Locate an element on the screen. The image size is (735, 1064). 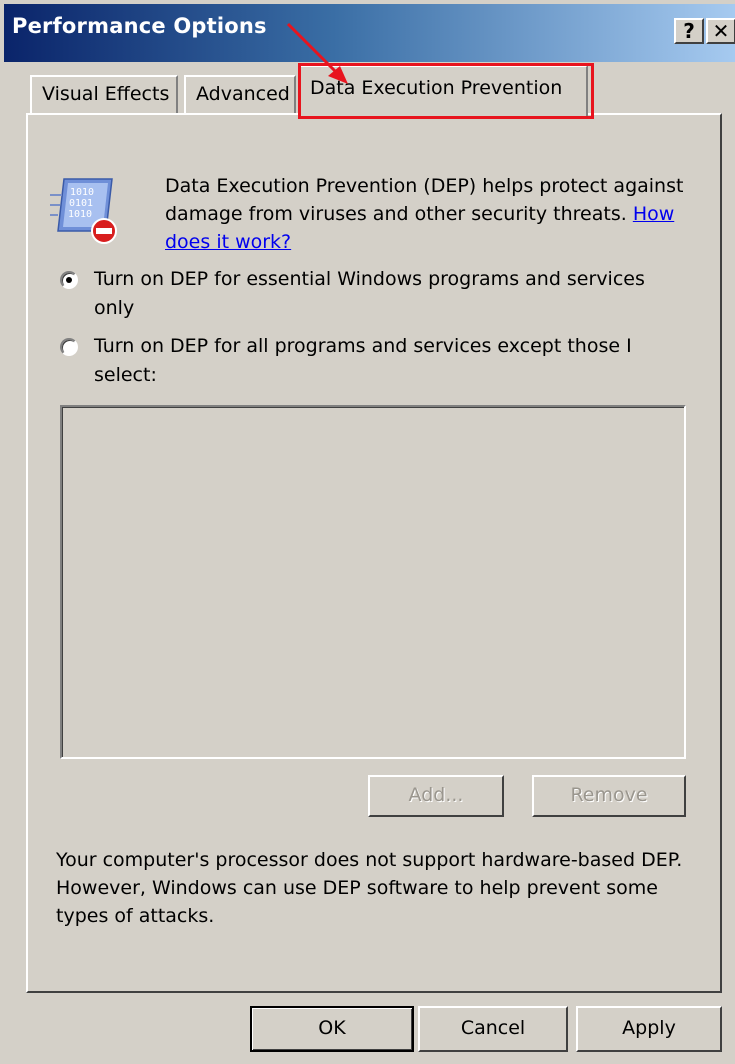
tab-visual-effects: Visual Effects is located at coordinates (104, 95).